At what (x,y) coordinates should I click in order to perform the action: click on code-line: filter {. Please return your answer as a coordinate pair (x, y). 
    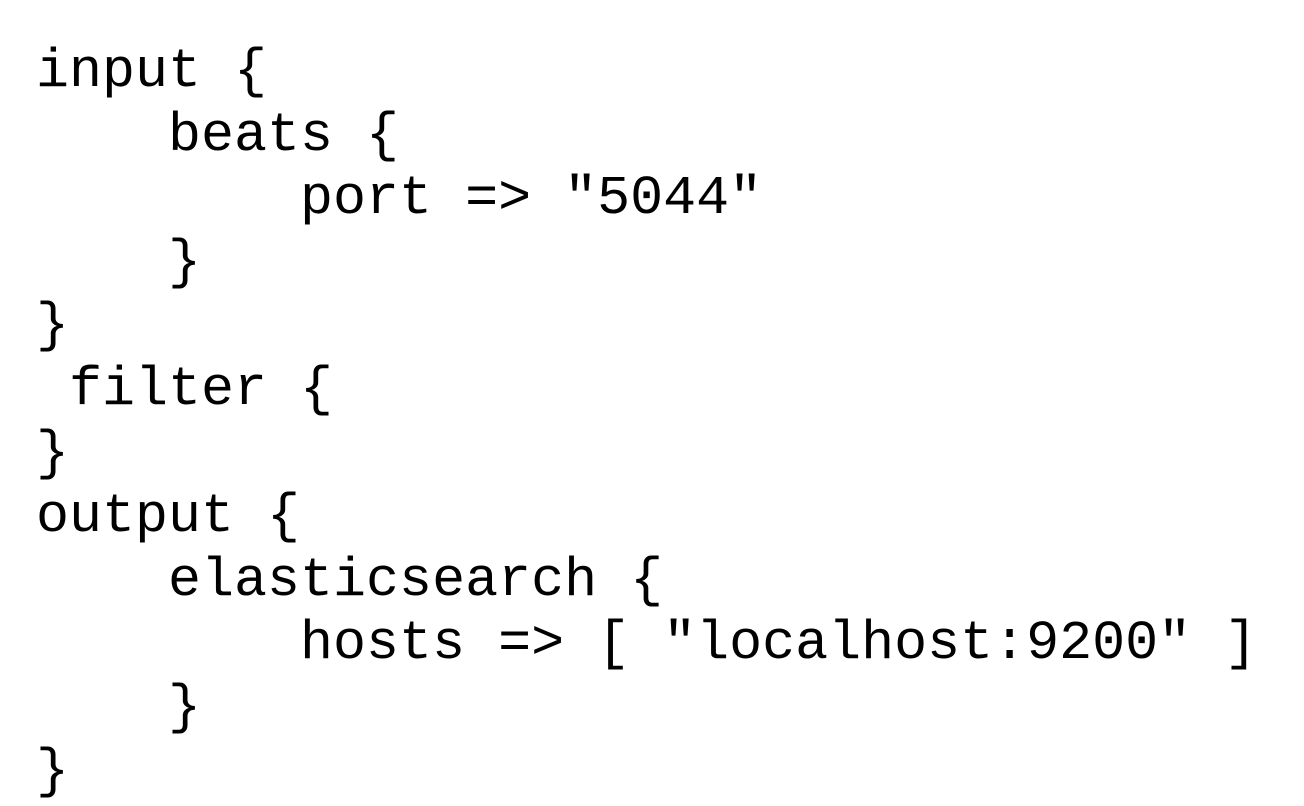
    Looking at the image, I should click on (185, 389).